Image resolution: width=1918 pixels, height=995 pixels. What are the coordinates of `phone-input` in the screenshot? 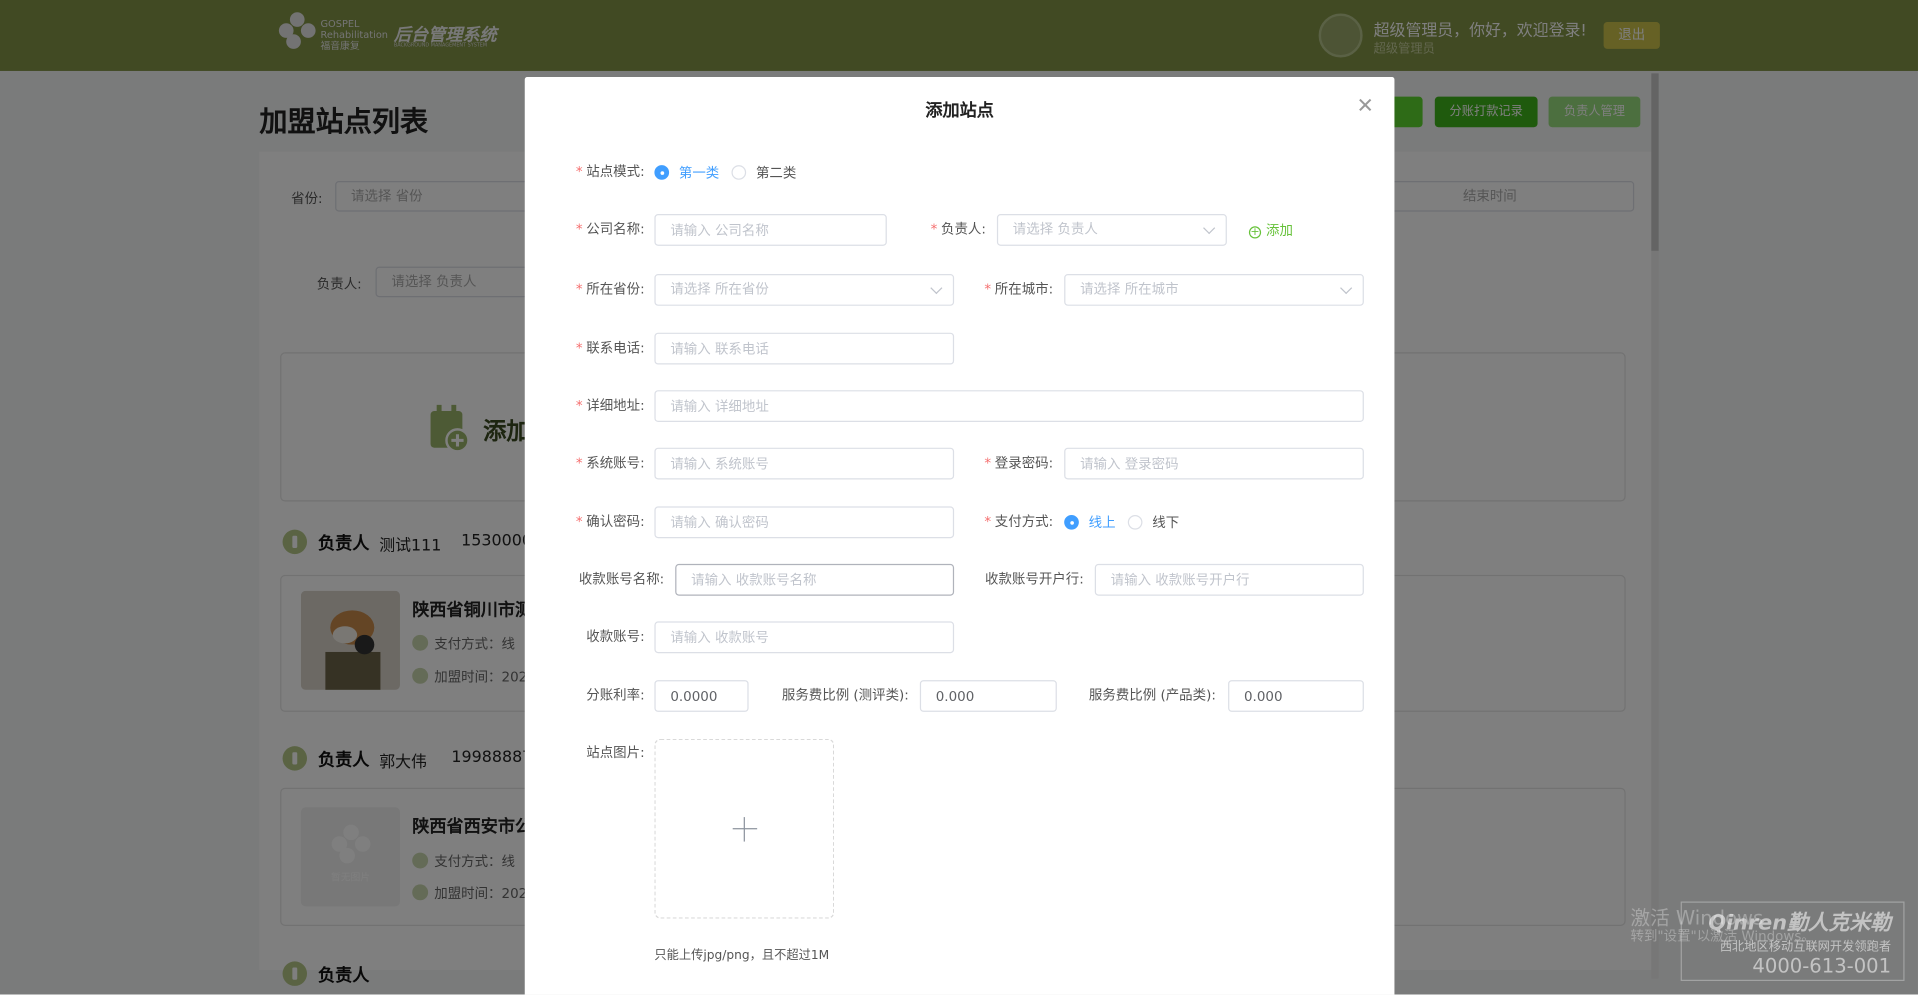 It's located at (804, 348).